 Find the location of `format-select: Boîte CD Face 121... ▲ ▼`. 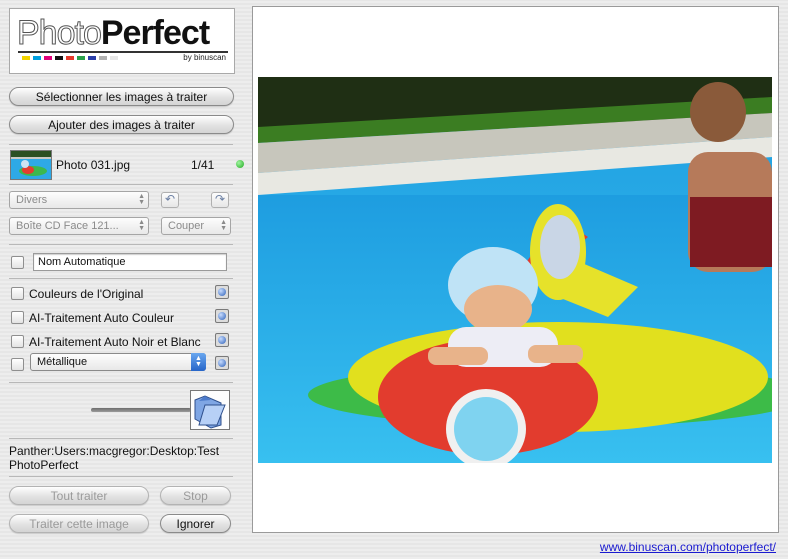

format-select: Boîte CD Face 121... ▲ ▼ is located at coordinates (79, 226).